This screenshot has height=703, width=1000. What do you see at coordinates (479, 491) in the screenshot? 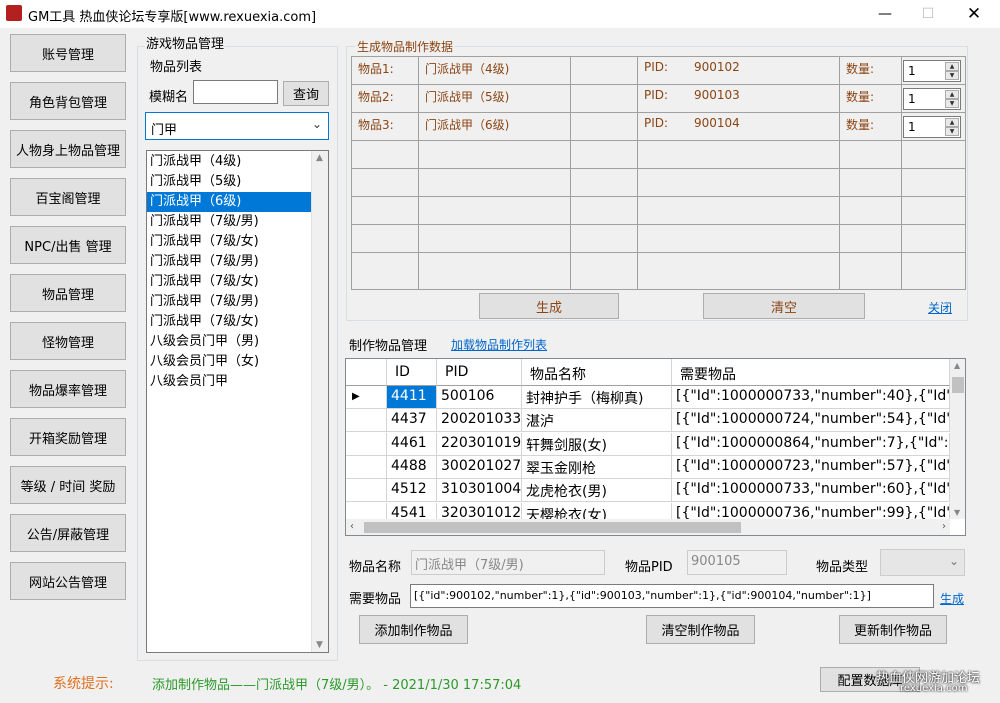
I see `table-cell-pid: 310301004` at bounding box center [479, 491].